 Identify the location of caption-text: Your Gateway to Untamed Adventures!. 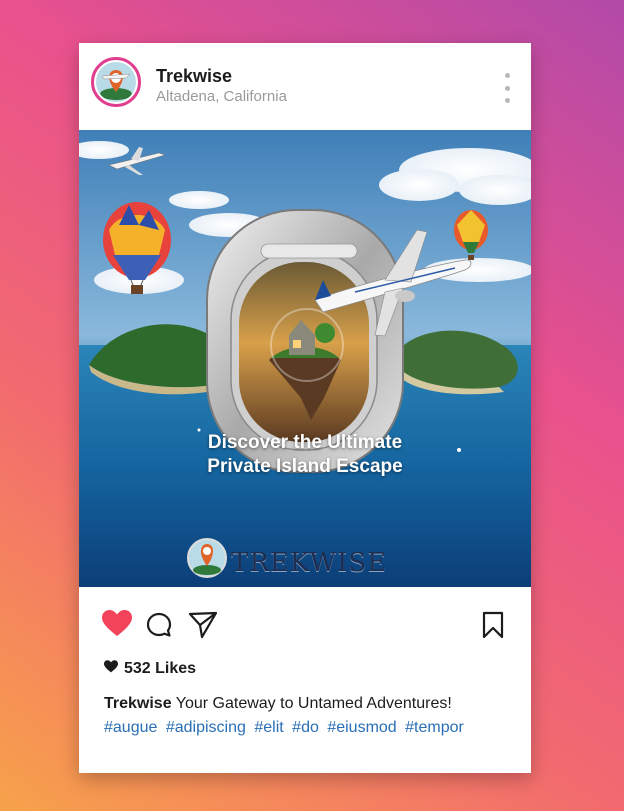
(313, 703).